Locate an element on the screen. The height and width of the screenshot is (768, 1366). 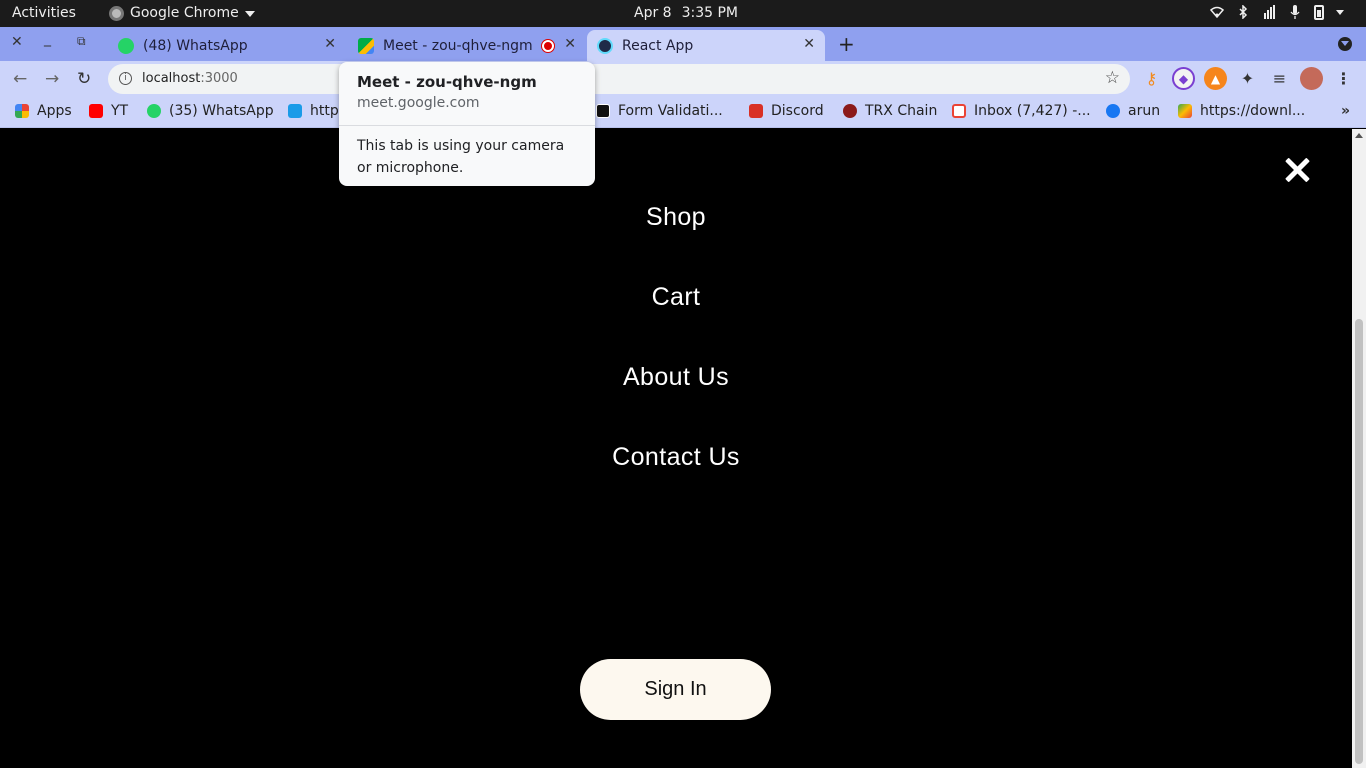
nav-link-about-us: About Us is located at coordinates (676, 377).